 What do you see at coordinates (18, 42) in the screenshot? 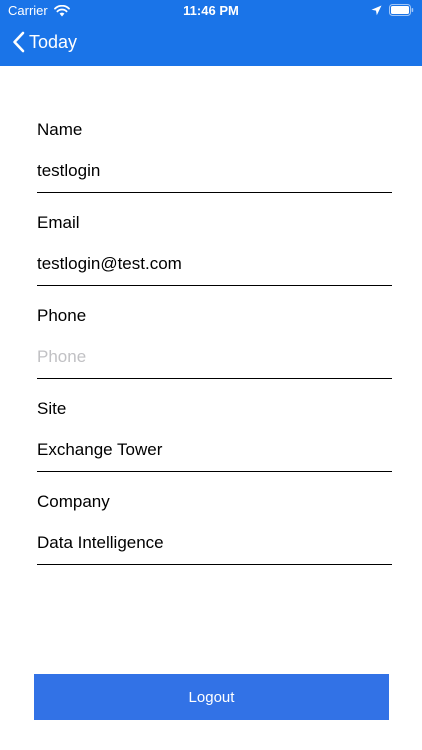
I see `chevron-left-icon` at bounding box center [18, 42].